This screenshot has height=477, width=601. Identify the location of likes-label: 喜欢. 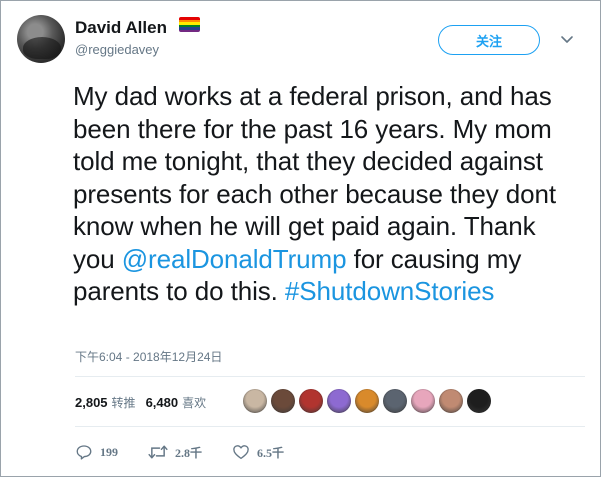
(194, 403).